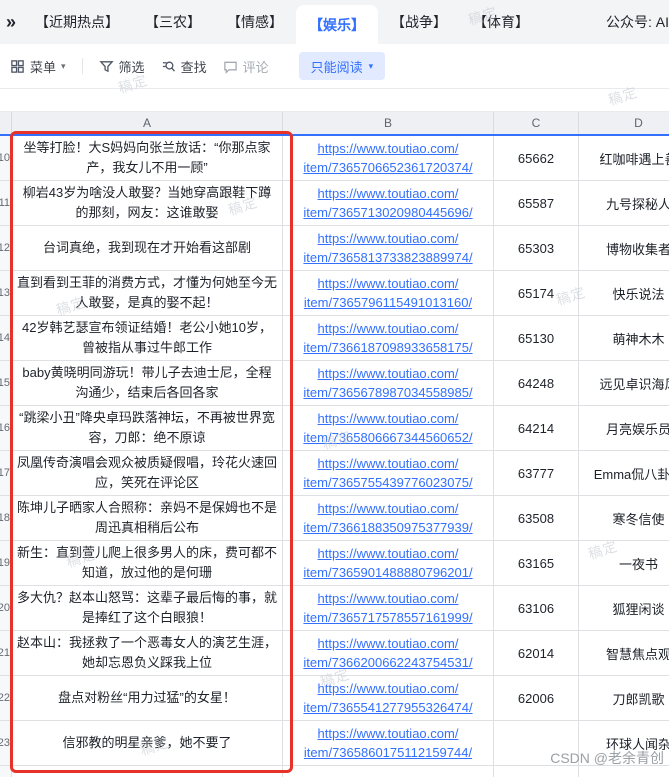  Describe the element at coordinates (536, 203) in the screenshot. I see `count-cell: 65587` at that location.